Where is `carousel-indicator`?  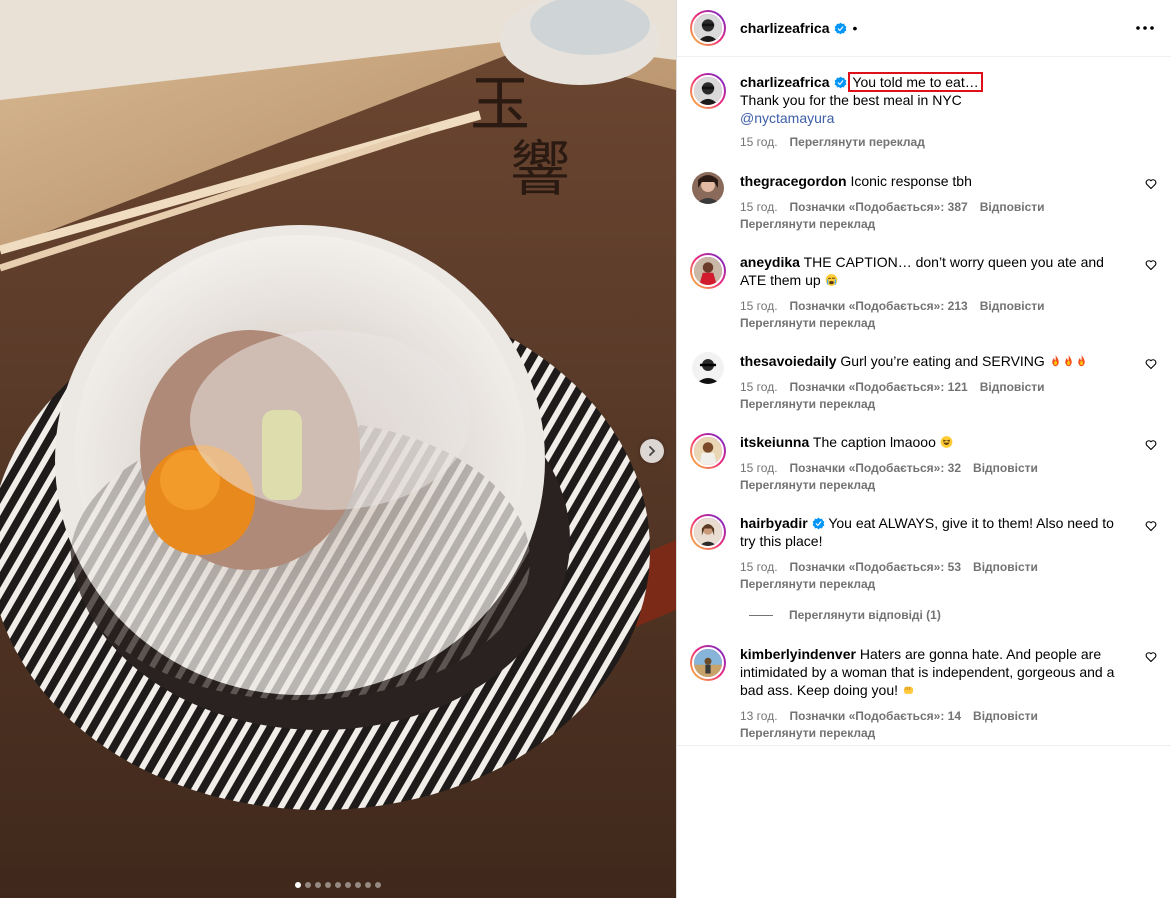 carousel-indicator is located at coordinates (338, 885).